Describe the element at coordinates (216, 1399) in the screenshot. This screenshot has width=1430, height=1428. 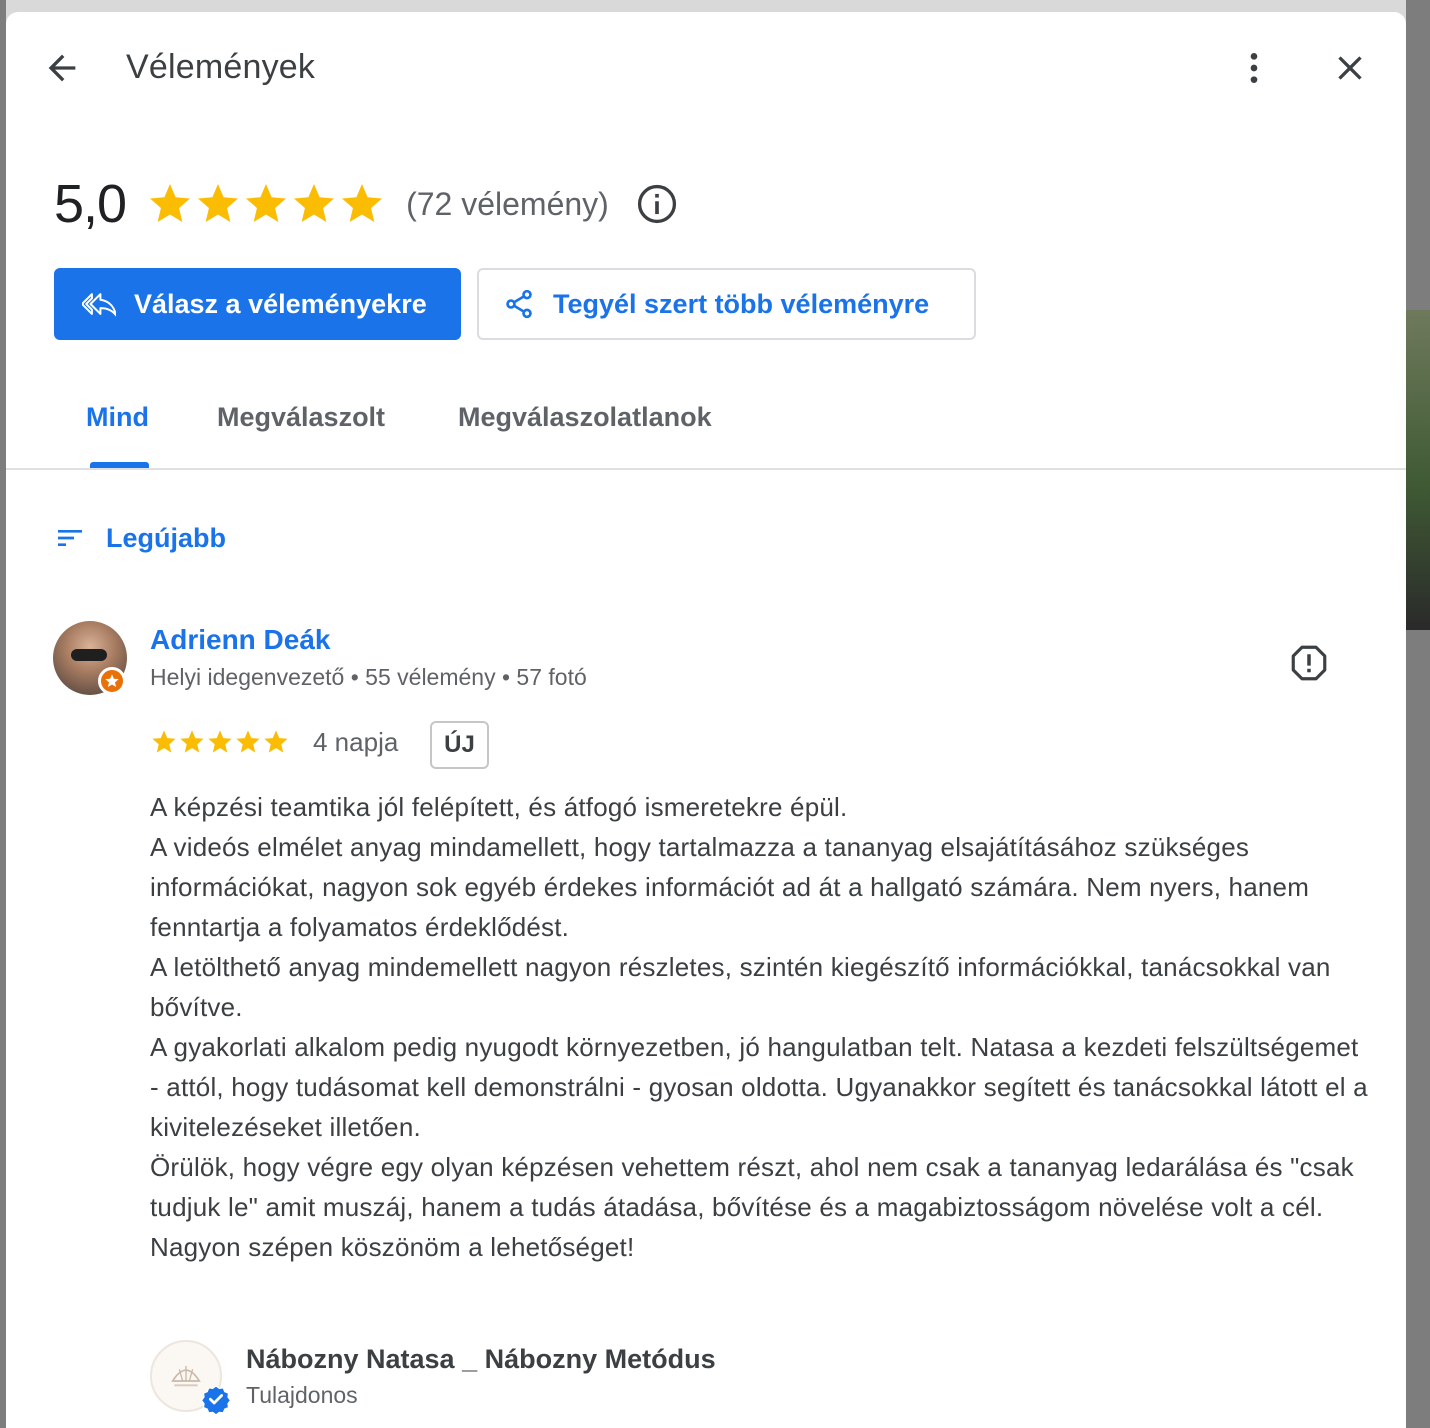
I see `verified-check-icon` at that location.